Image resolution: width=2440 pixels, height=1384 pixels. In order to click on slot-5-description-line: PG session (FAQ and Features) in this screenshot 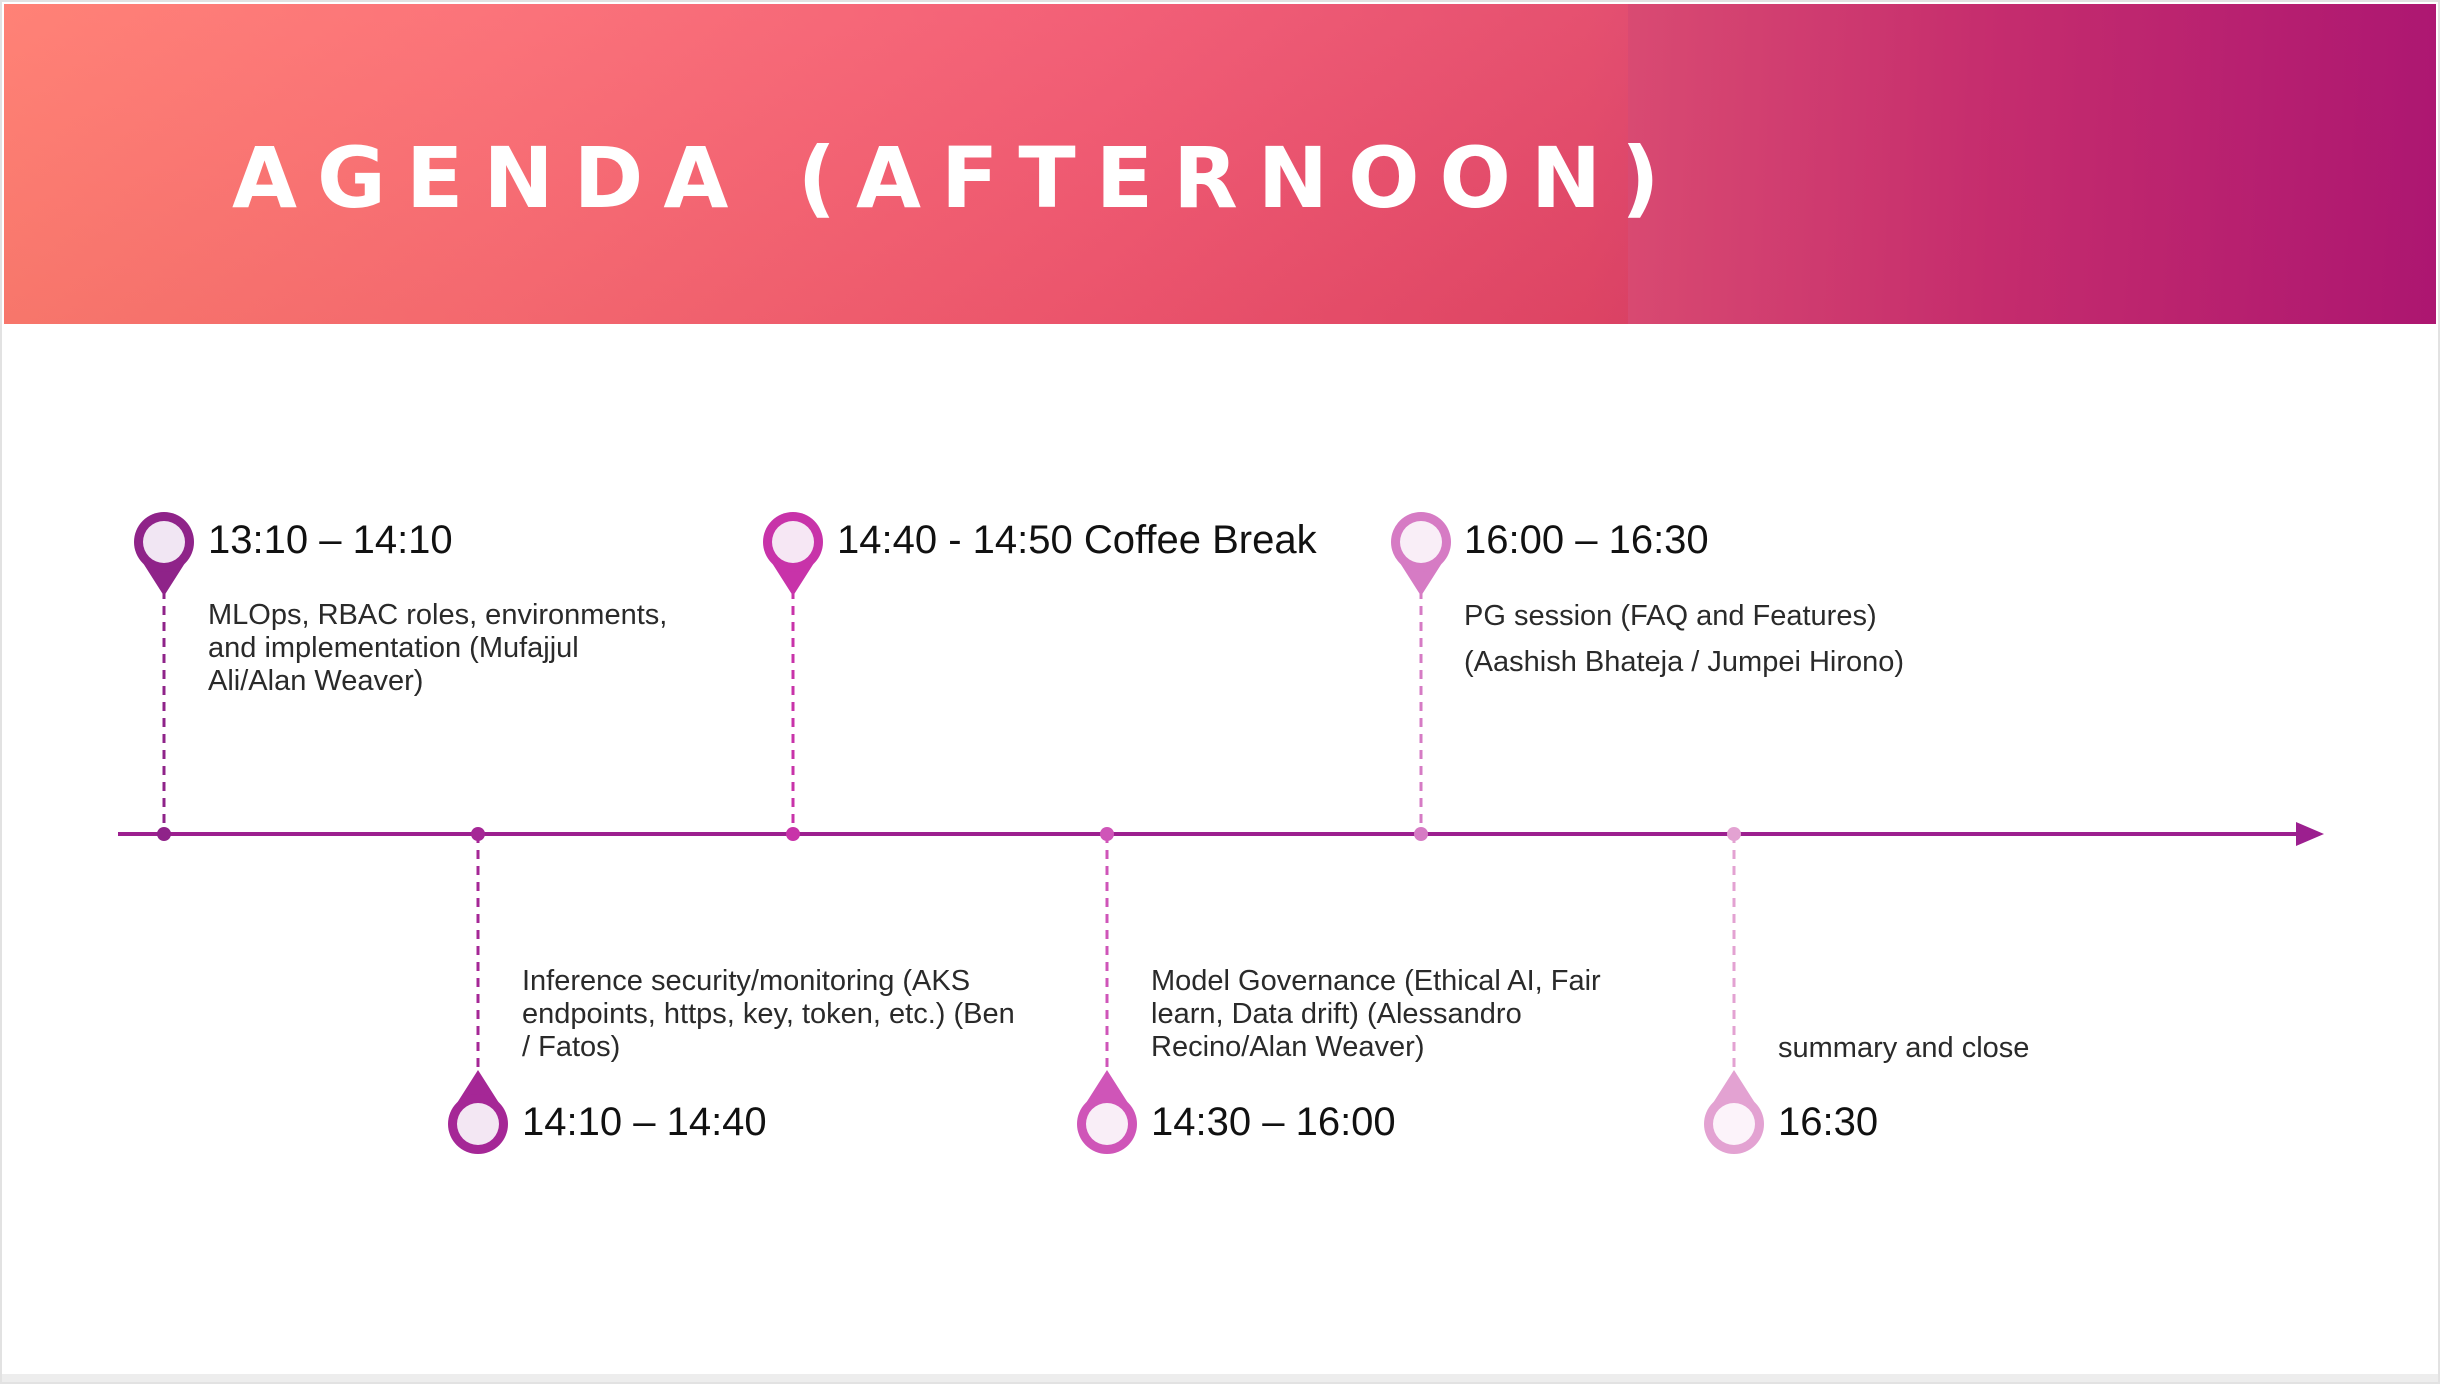, I will do `click(1670, 616)`.